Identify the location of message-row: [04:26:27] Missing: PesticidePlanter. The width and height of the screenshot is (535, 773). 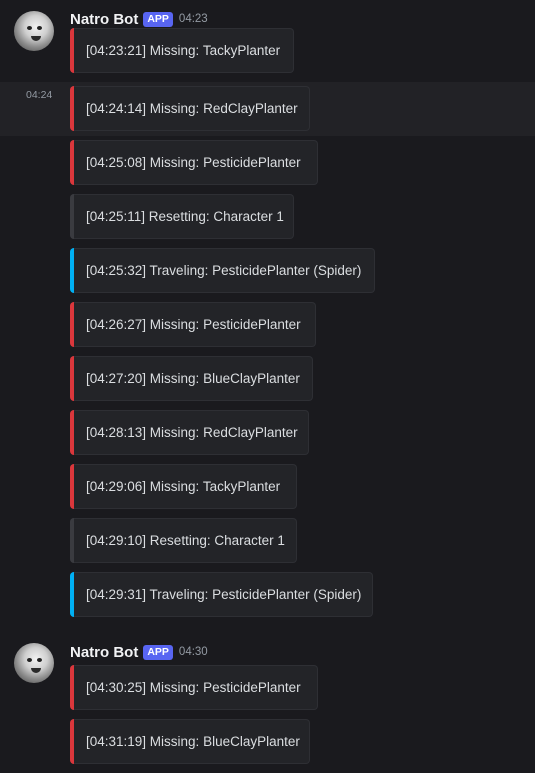
(267, 329).